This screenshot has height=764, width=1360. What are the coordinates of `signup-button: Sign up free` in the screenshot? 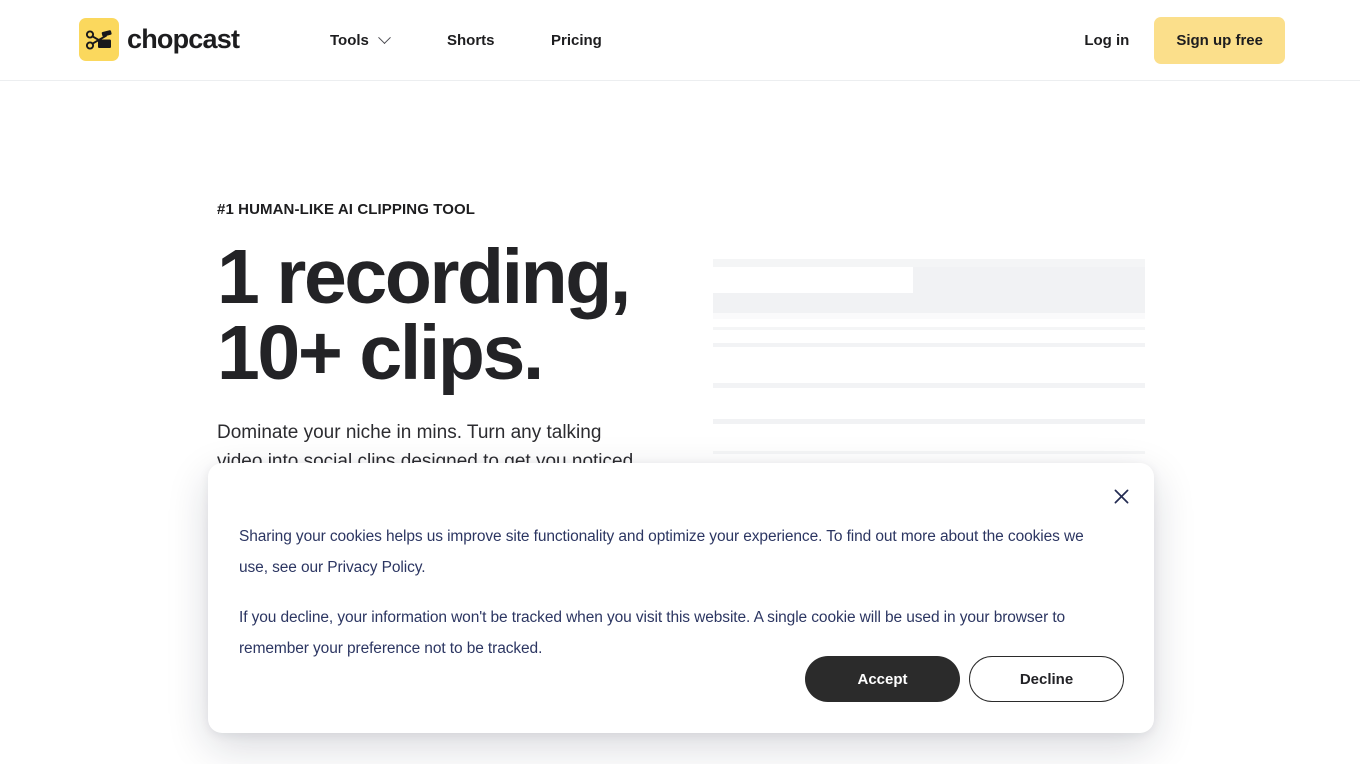 It's located at (1219, 40).